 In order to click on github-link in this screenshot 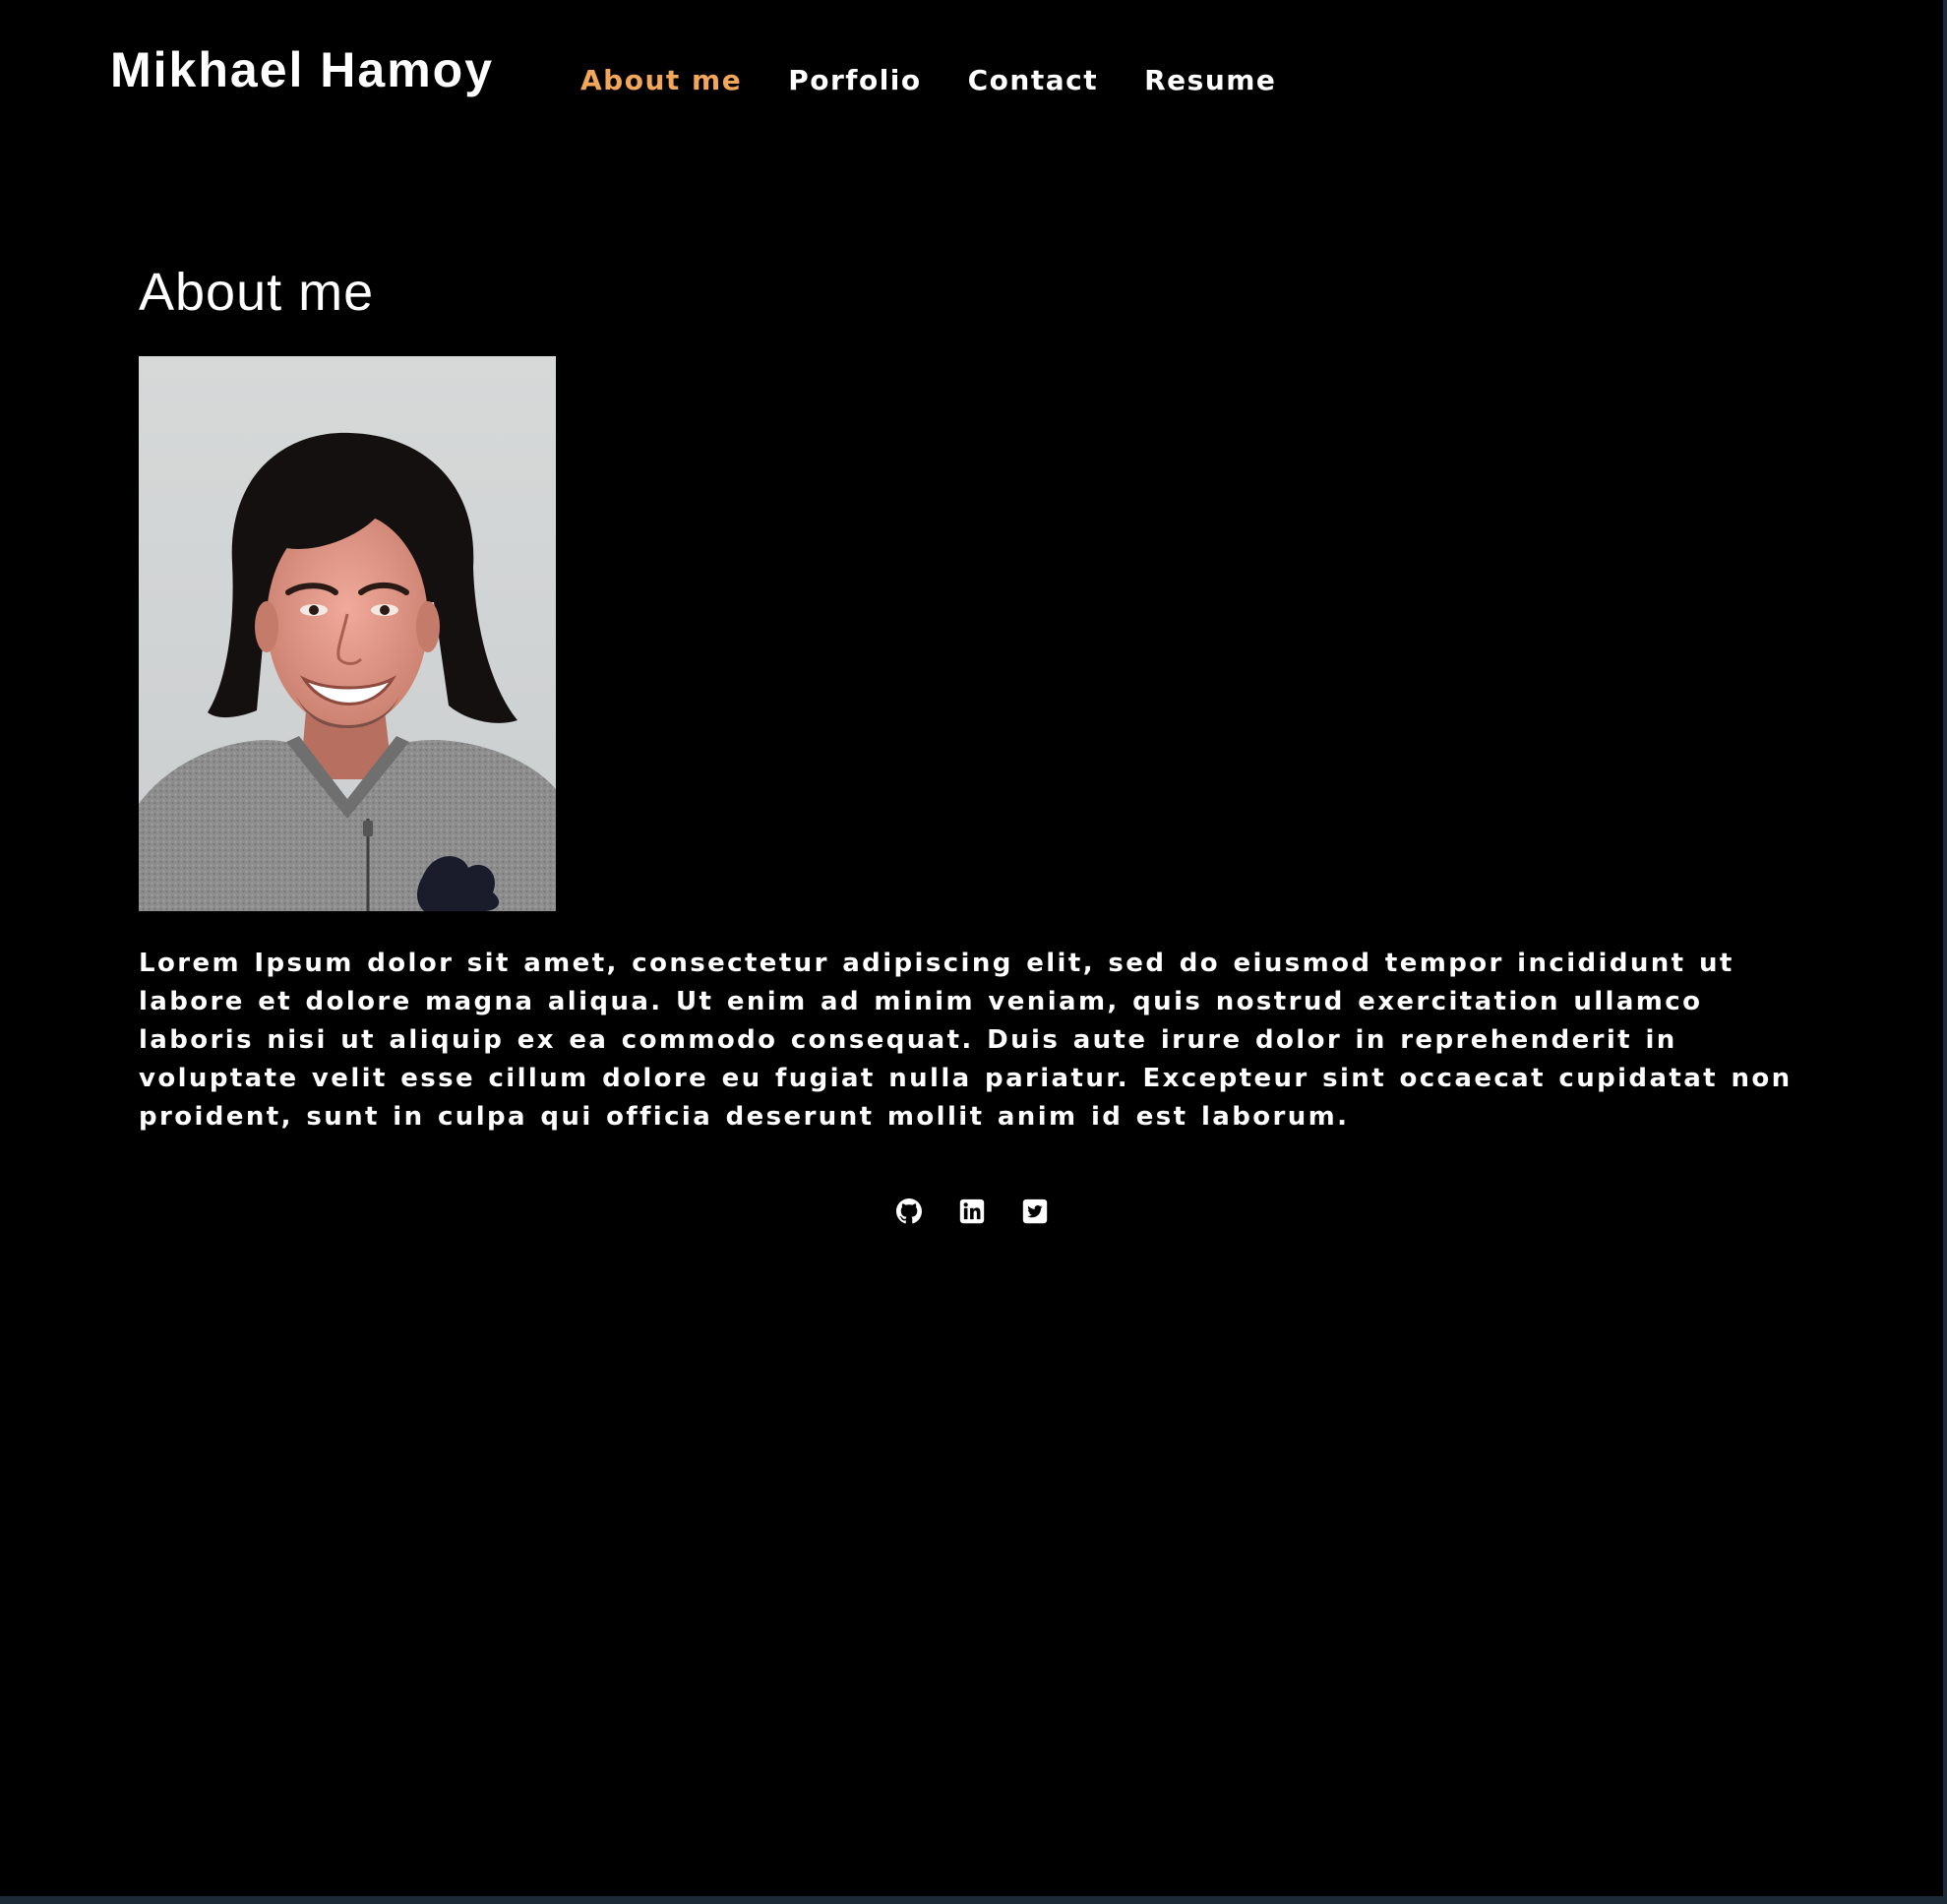, I will do `click(909, 1211)`.